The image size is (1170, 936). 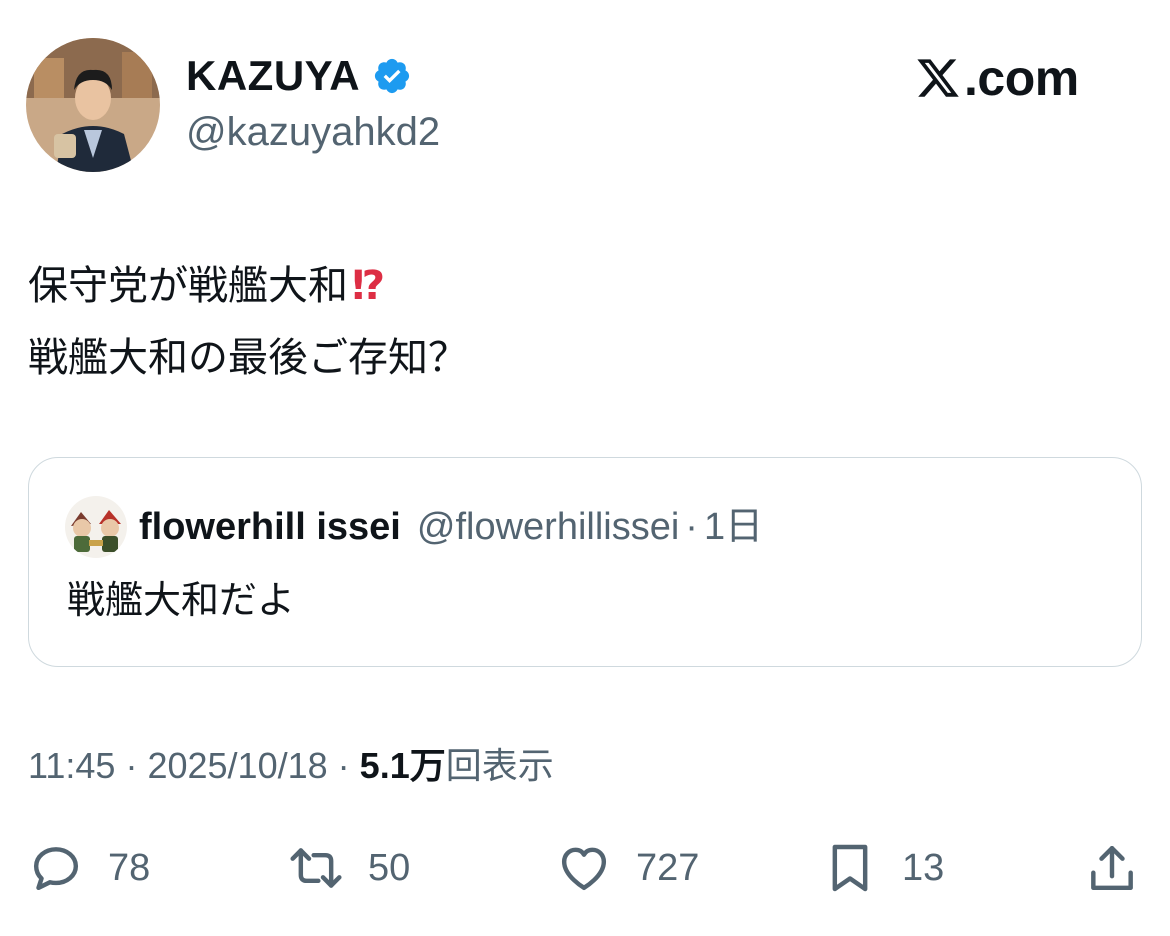 What do you see at coordinates (56, 869) in the screenshot?
I see `reply-icon` at bounding box center [56, 869].